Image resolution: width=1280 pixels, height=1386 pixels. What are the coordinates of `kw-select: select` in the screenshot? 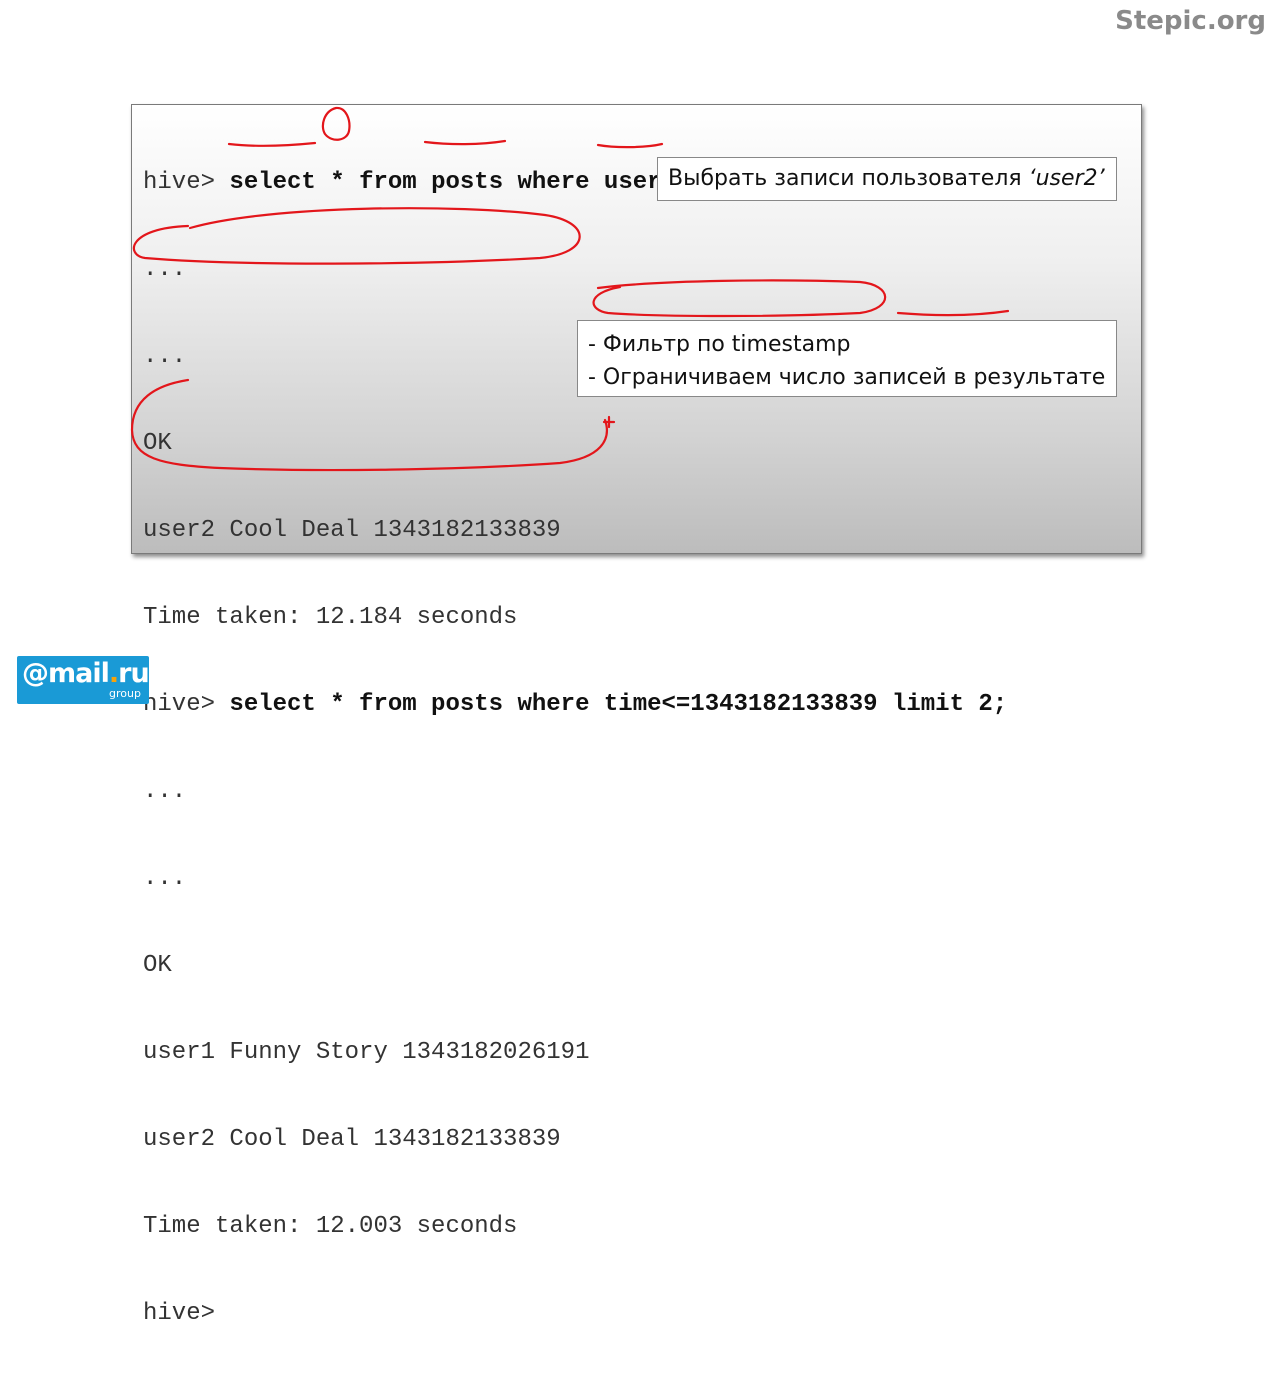 It's located at (272, 182).